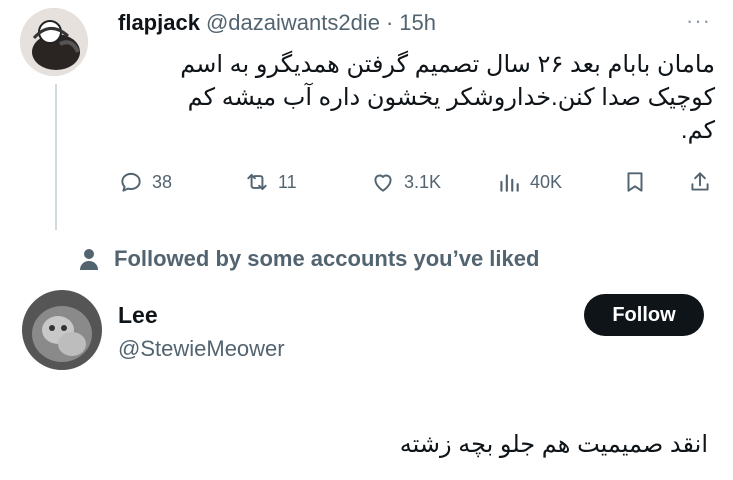  I want to click on handle: @StewieMeower, so click(201, 349).